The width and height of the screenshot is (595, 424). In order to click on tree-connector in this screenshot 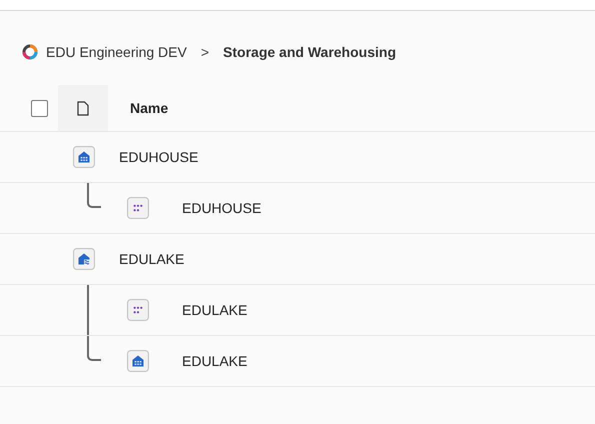, I will do `click(94, 195)`.